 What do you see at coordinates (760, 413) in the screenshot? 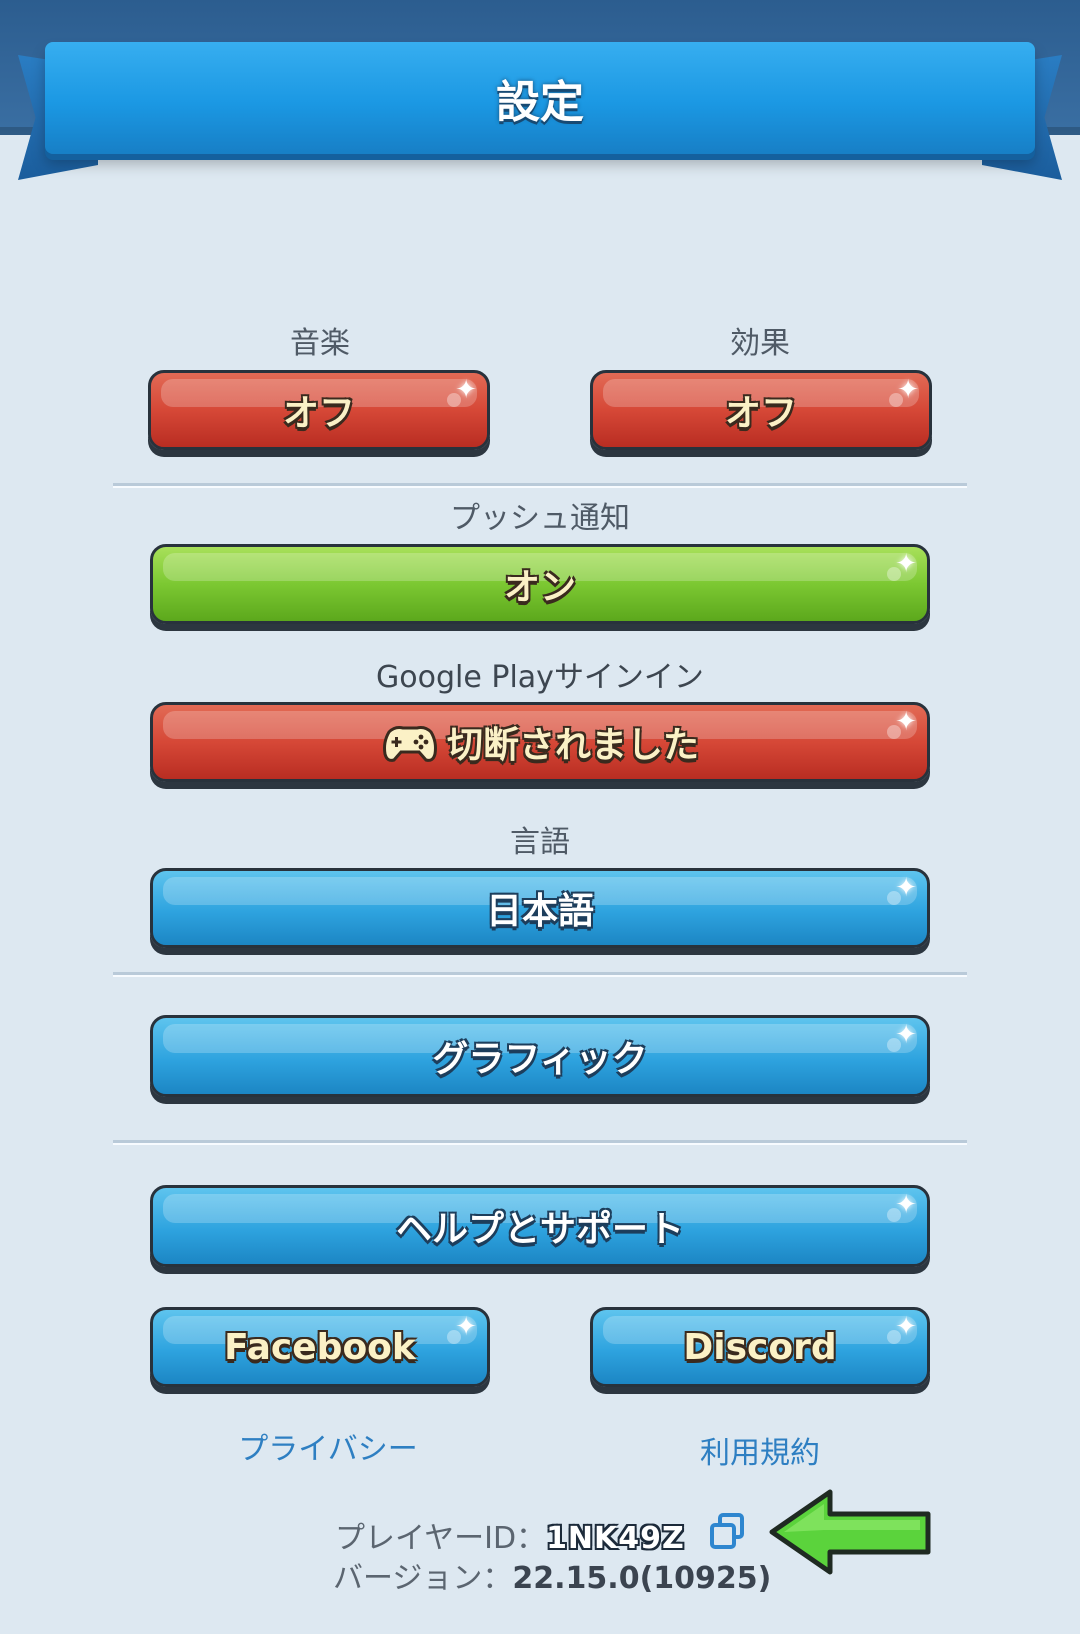
I see `effects-toggle-label: オフ` at bounding box center [760, 413].